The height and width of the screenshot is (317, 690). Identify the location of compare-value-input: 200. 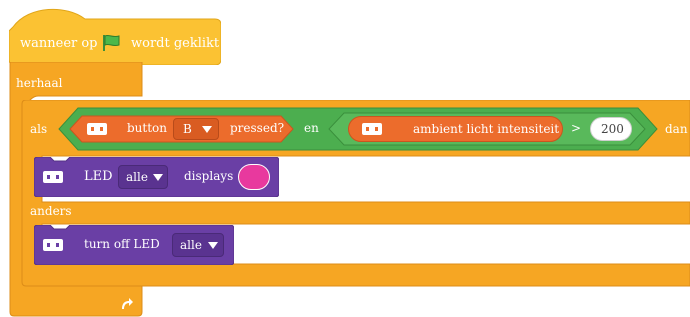
(611, 129).